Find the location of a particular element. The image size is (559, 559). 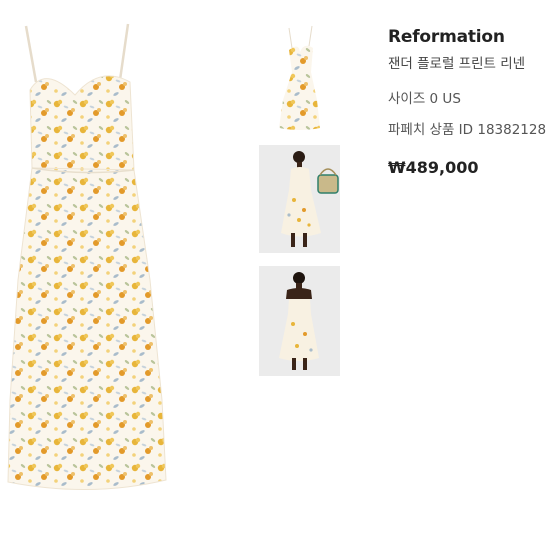

thumbnail-dress-front is located at coordinates (299, 76).